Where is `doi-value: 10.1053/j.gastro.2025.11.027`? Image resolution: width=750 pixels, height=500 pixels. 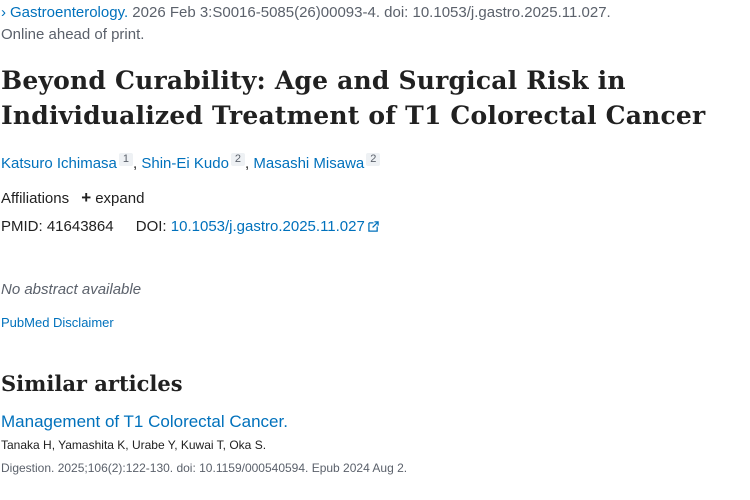
doi-value: 10.1053/j.gastro.2025.11.027 is located at coordinates (267, 226).